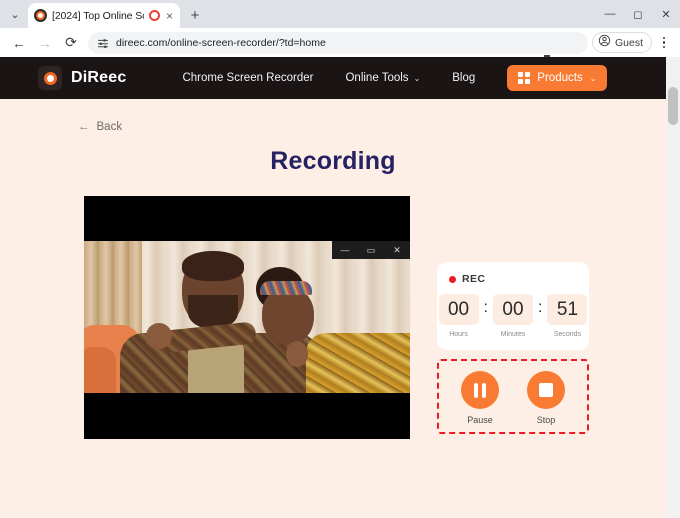  I want to click on timer-seconds: 51 Seconds, so click(567, 316).